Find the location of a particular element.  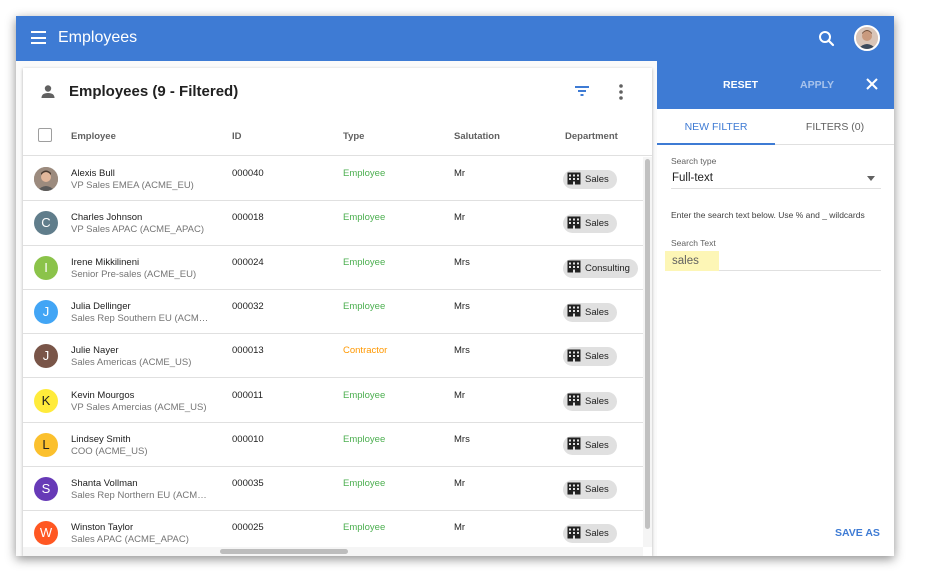

column-header-department: Department is located at coordinates (591, 136).